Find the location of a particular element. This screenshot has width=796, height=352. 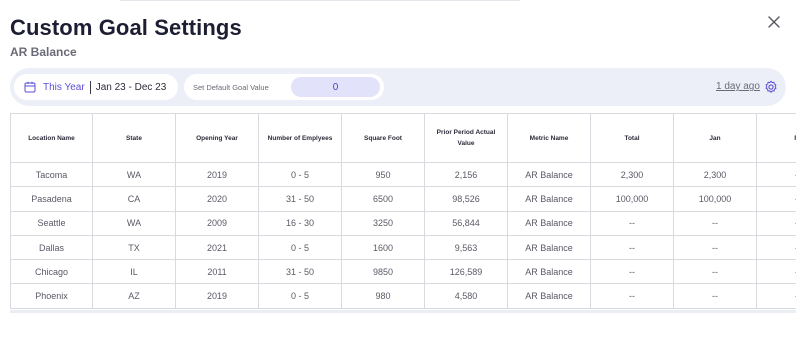

table-cell: 3250 is located at coordinates (383, 223).